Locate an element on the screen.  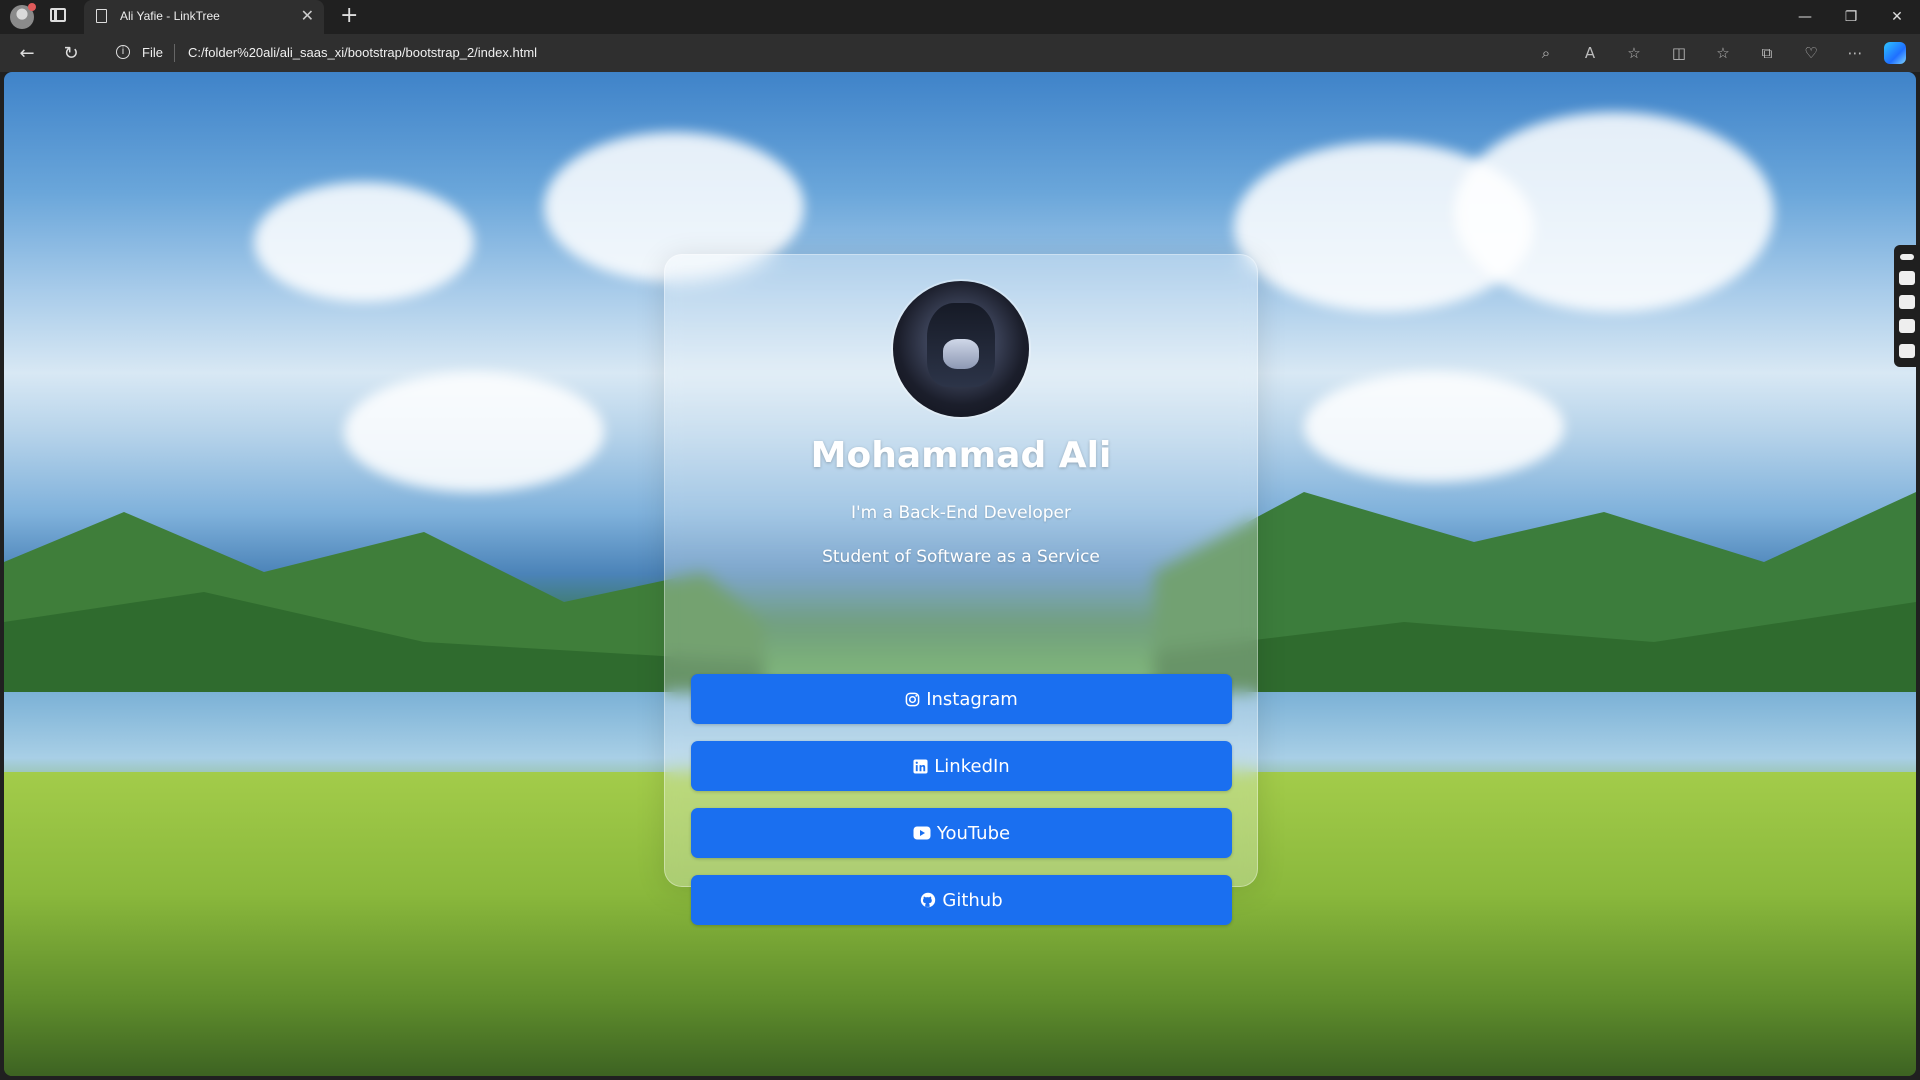
active-tab: Ali Yafie - LinkTree ✕ is located at coordinates (204, 17).